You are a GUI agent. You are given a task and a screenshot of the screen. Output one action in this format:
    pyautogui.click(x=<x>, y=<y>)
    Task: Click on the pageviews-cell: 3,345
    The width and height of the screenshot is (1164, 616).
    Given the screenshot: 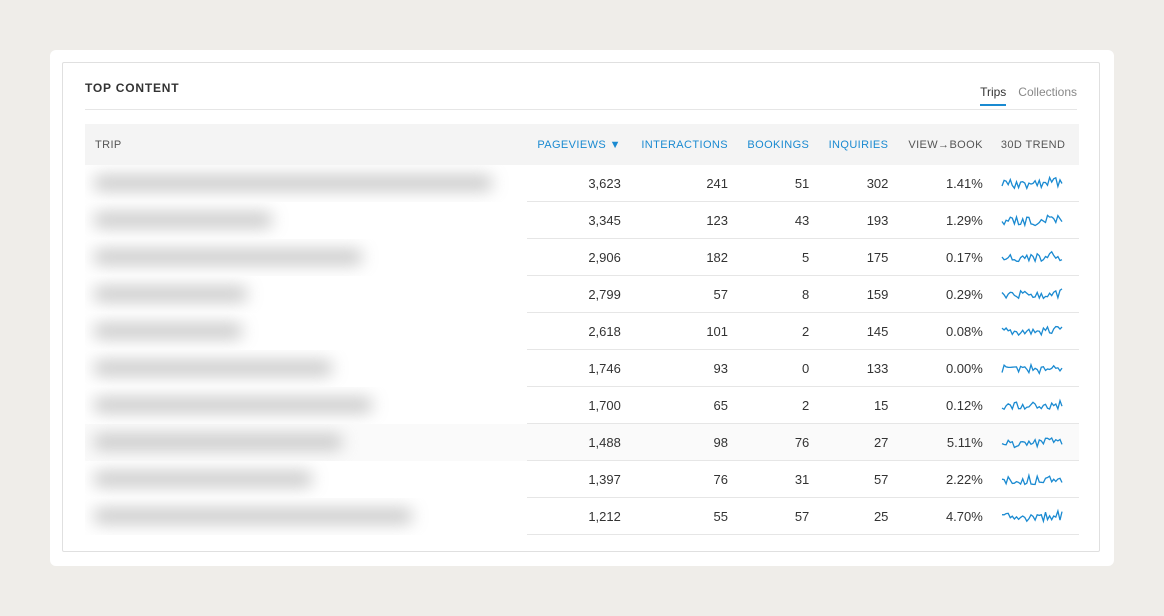 What is the action you would take?
    pyautogui.click(x=579, y=220)
    